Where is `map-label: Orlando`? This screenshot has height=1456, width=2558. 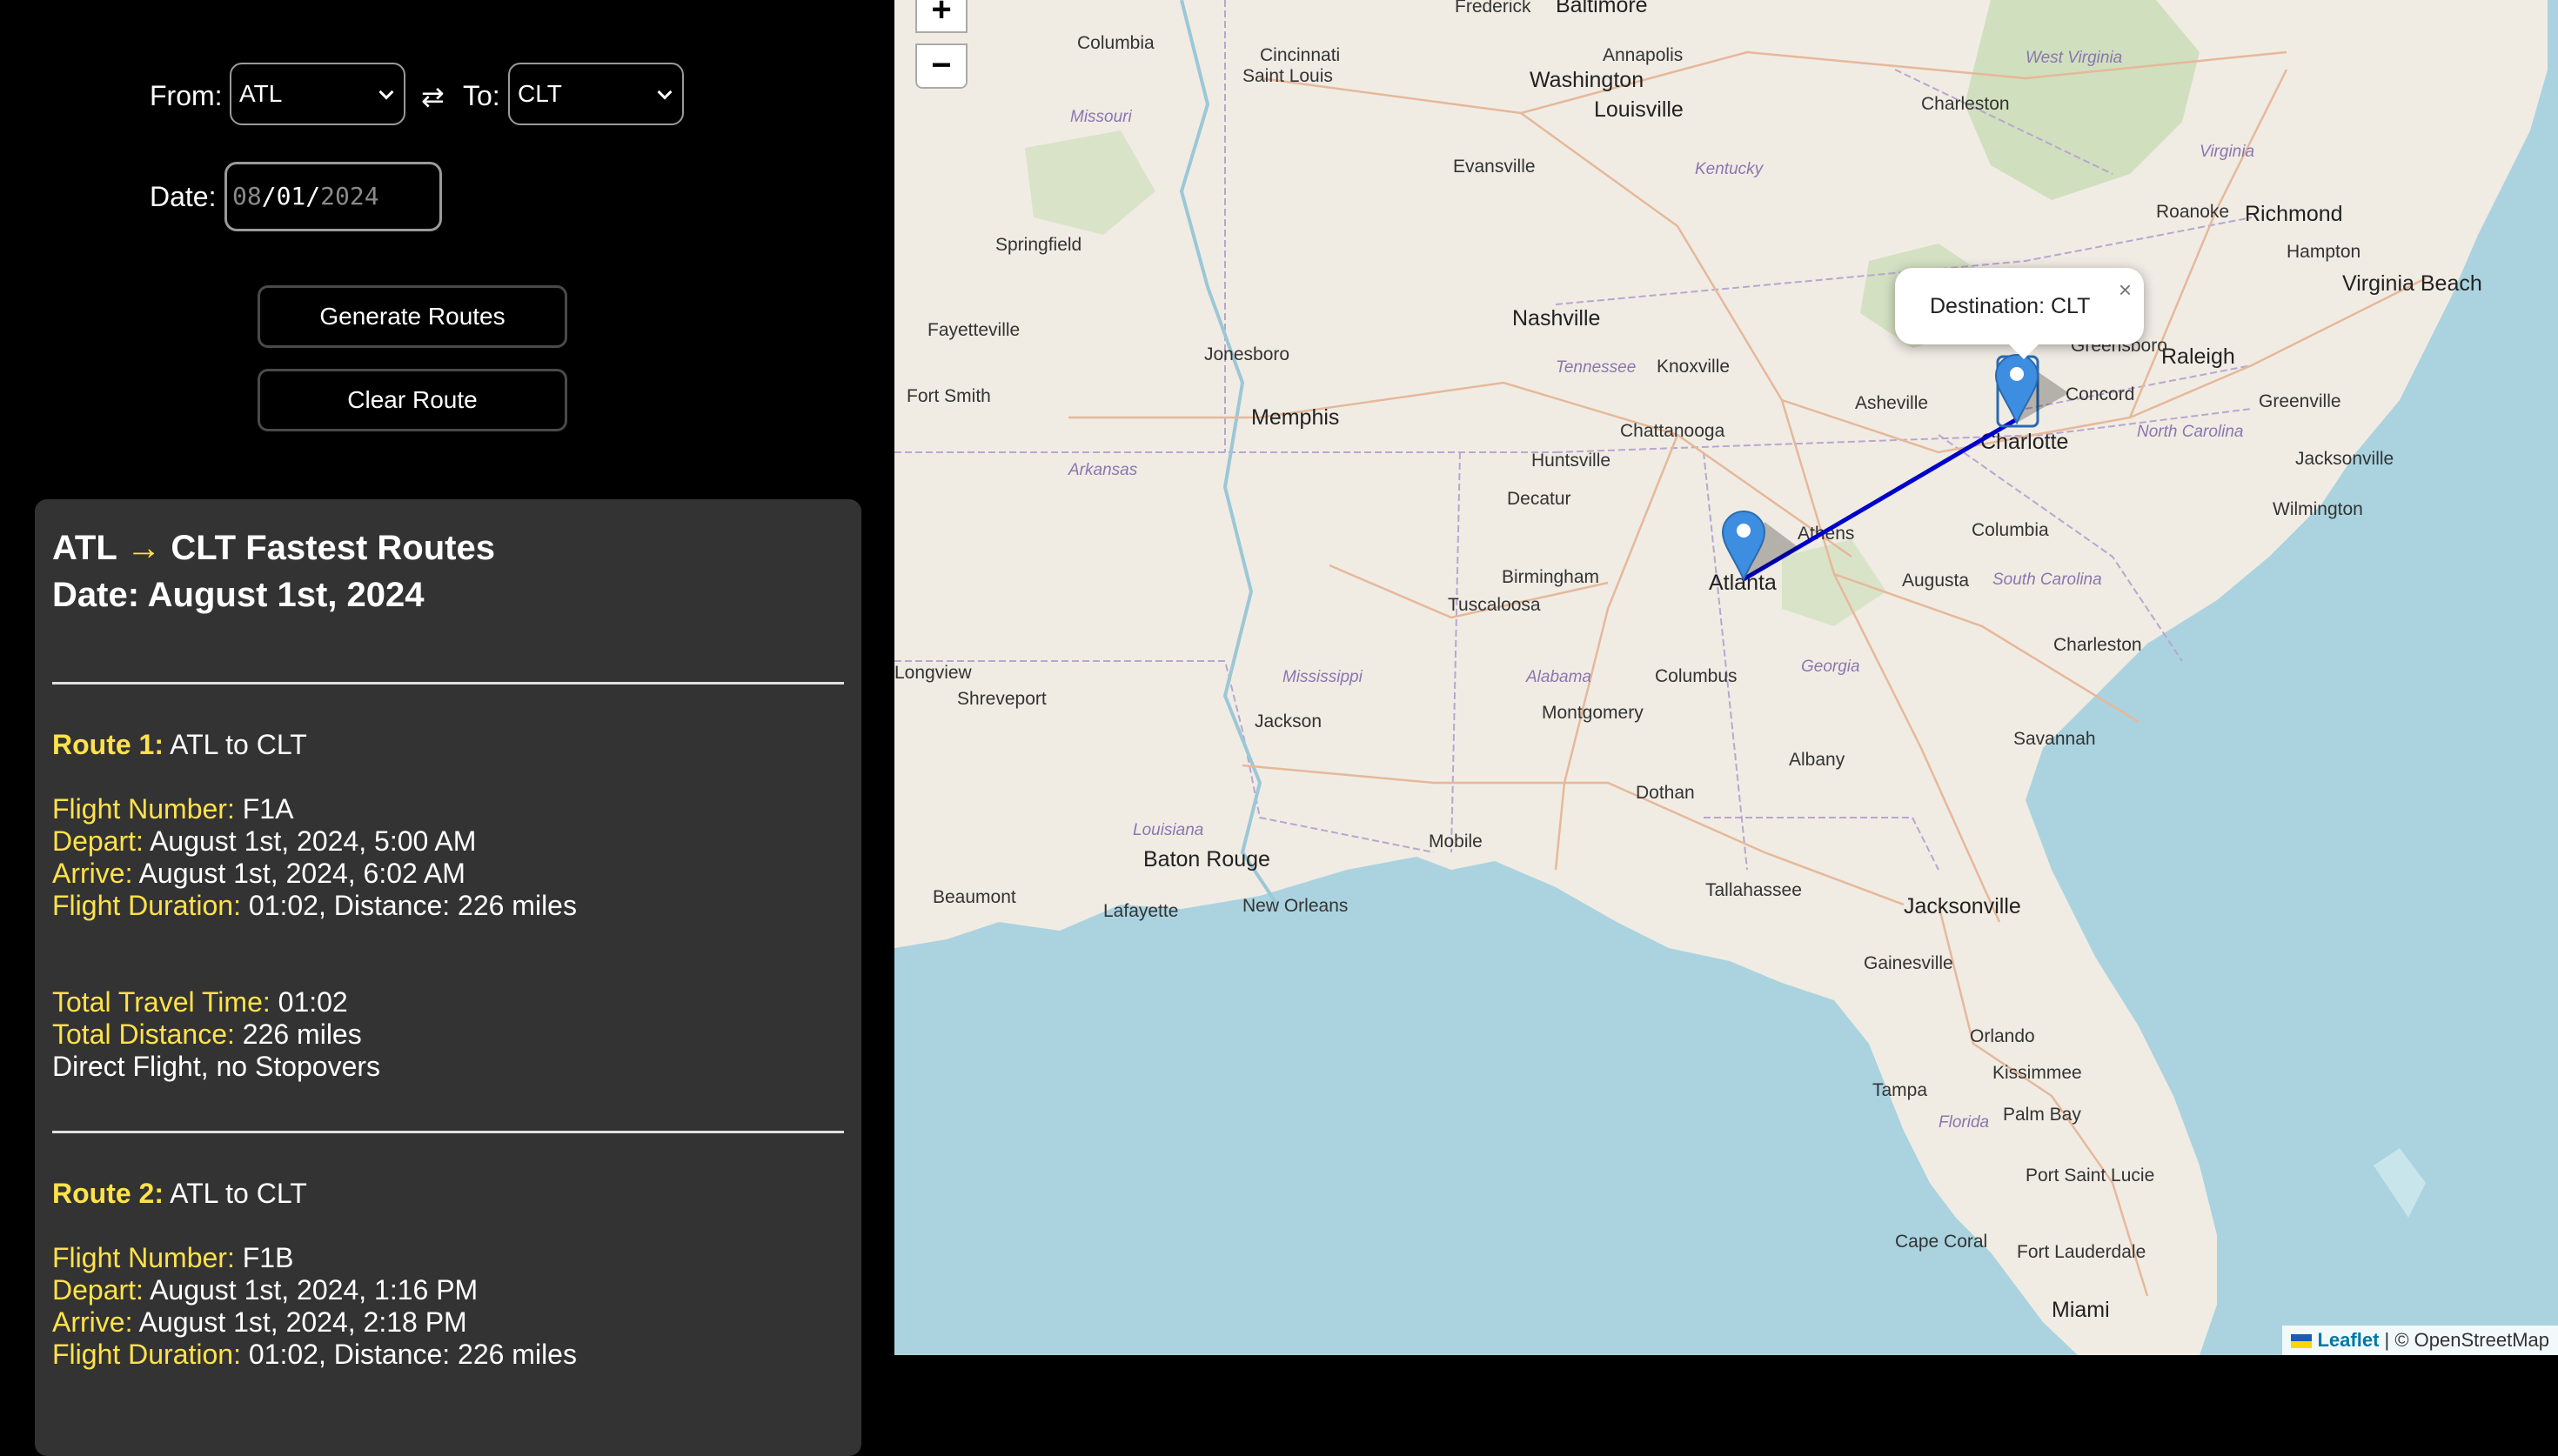 map-label: Orlando is located at coordinates (2002, 1036).